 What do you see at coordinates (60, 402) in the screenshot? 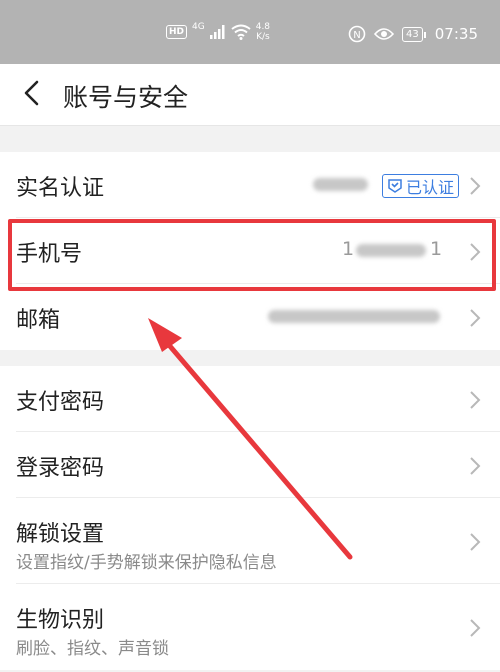
I see `pay-password-label: 支付密码` at bounding box center [60, 402].